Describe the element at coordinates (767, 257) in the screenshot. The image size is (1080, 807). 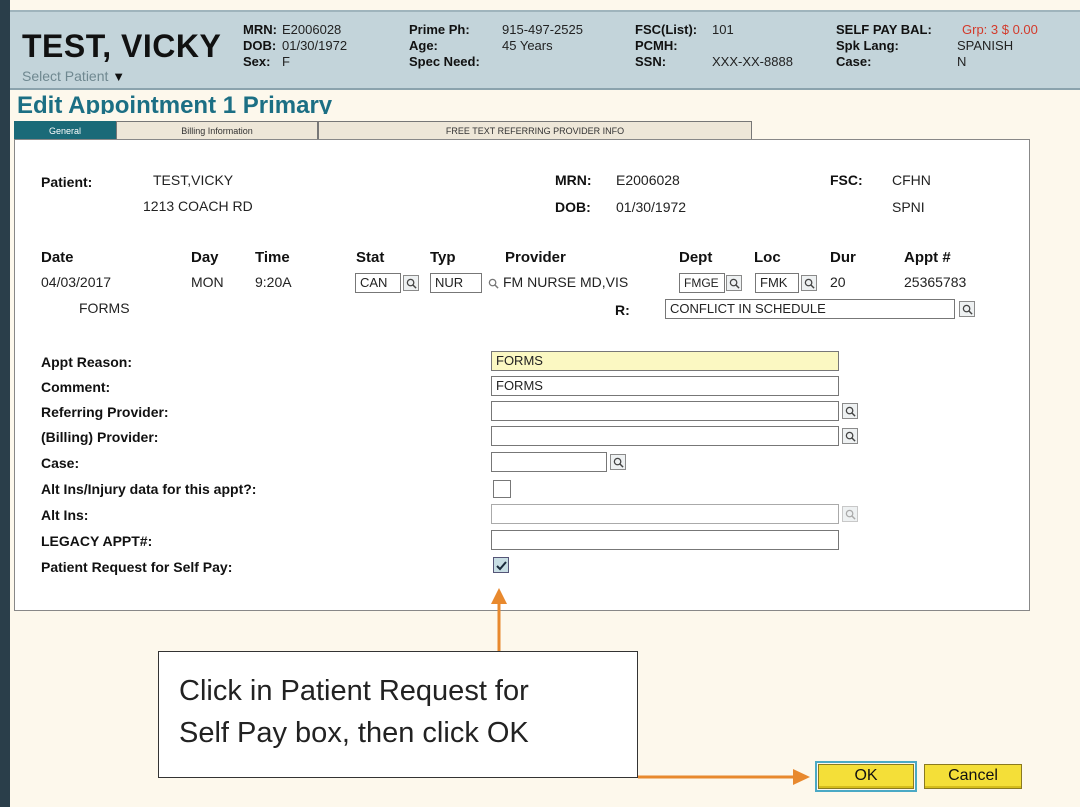
I see `loc-header: Loc` at that location.